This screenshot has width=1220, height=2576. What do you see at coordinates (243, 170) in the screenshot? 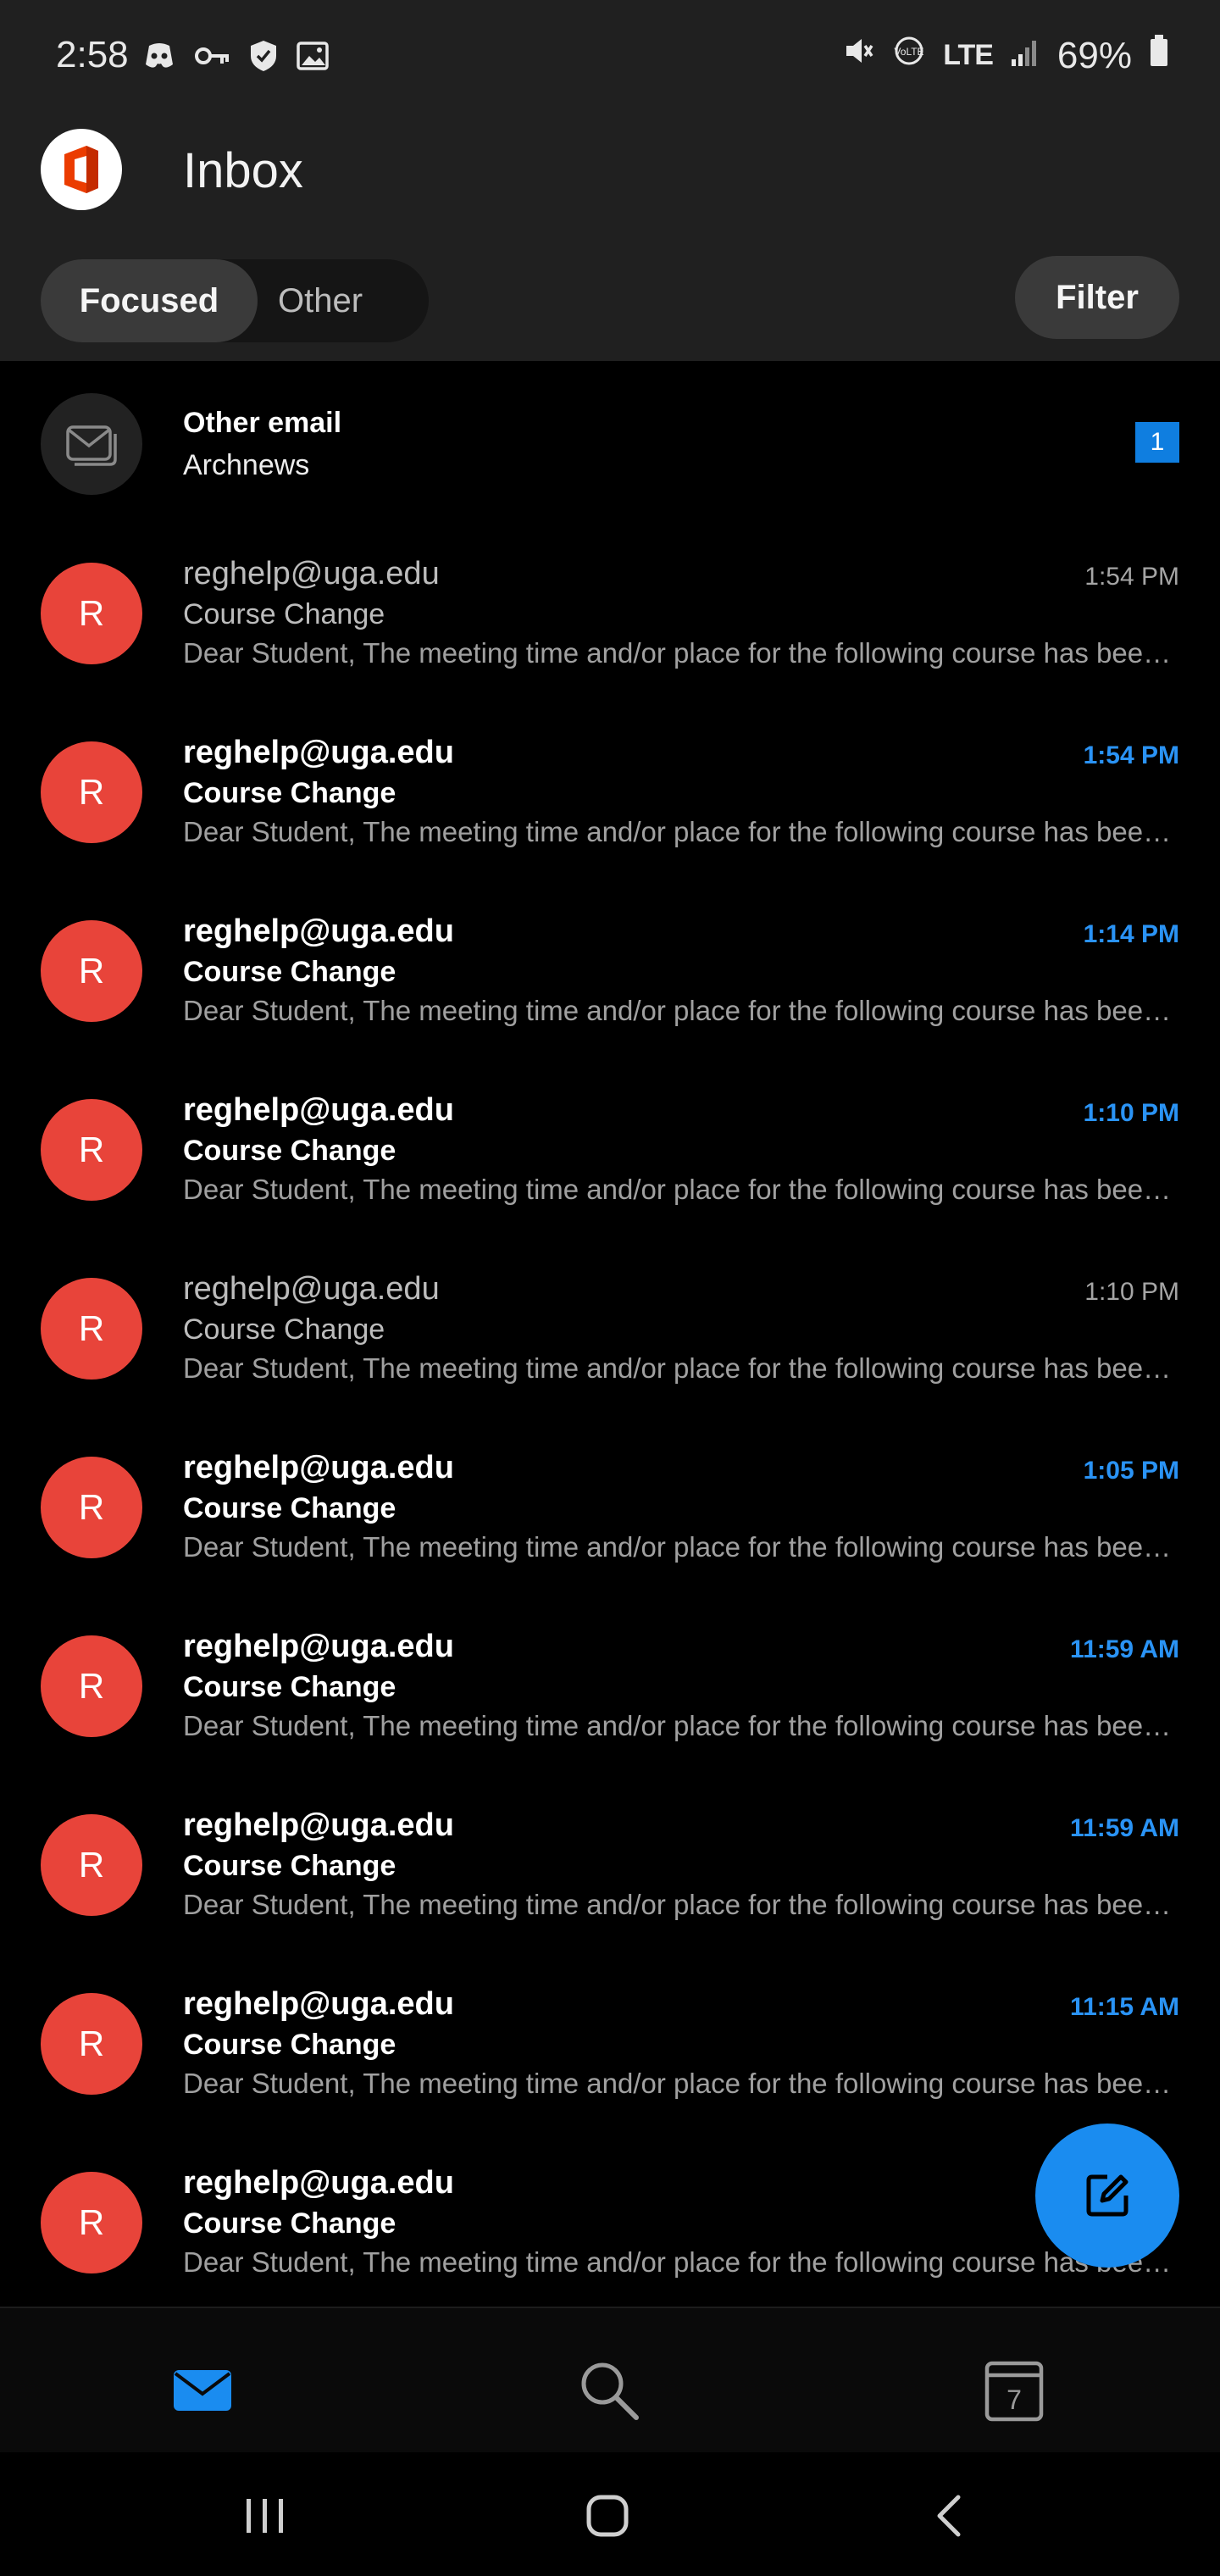
I see `page-title: Inbox` at bounding box center [243, 170].